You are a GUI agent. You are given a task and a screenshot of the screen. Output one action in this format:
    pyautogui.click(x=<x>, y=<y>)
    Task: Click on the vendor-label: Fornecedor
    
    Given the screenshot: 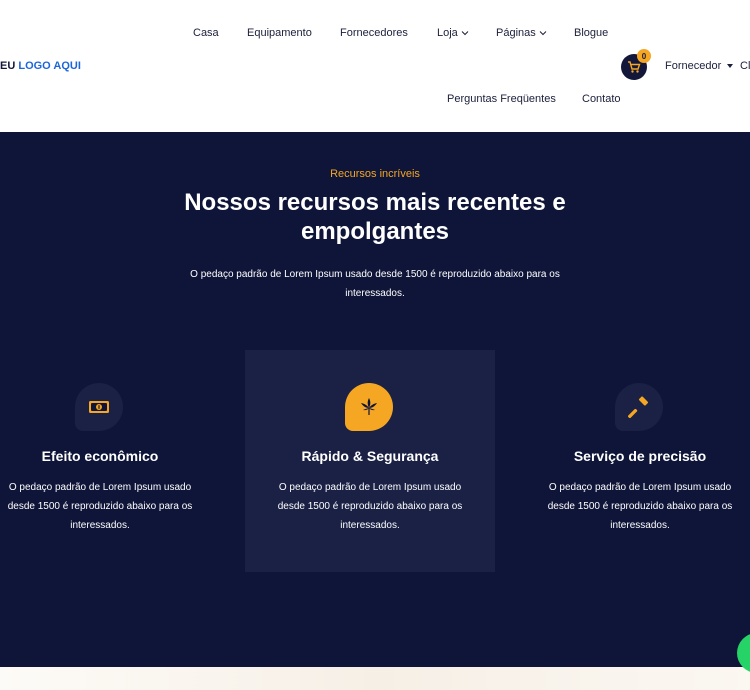 What is the action you would take?
    pyautogui.click(x=693, y=66)
    